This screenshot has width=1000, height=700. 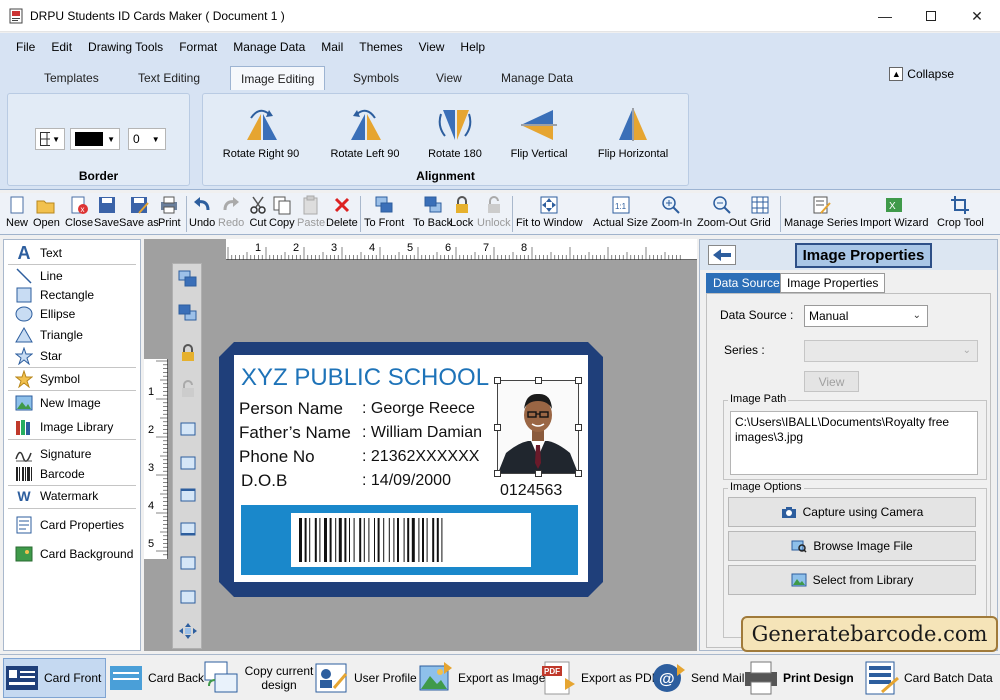 What do you see at coordinates (44, 314) in the screenshot?
I see `tool-ellipse: Ellipse` at bounding box center [44, 314].